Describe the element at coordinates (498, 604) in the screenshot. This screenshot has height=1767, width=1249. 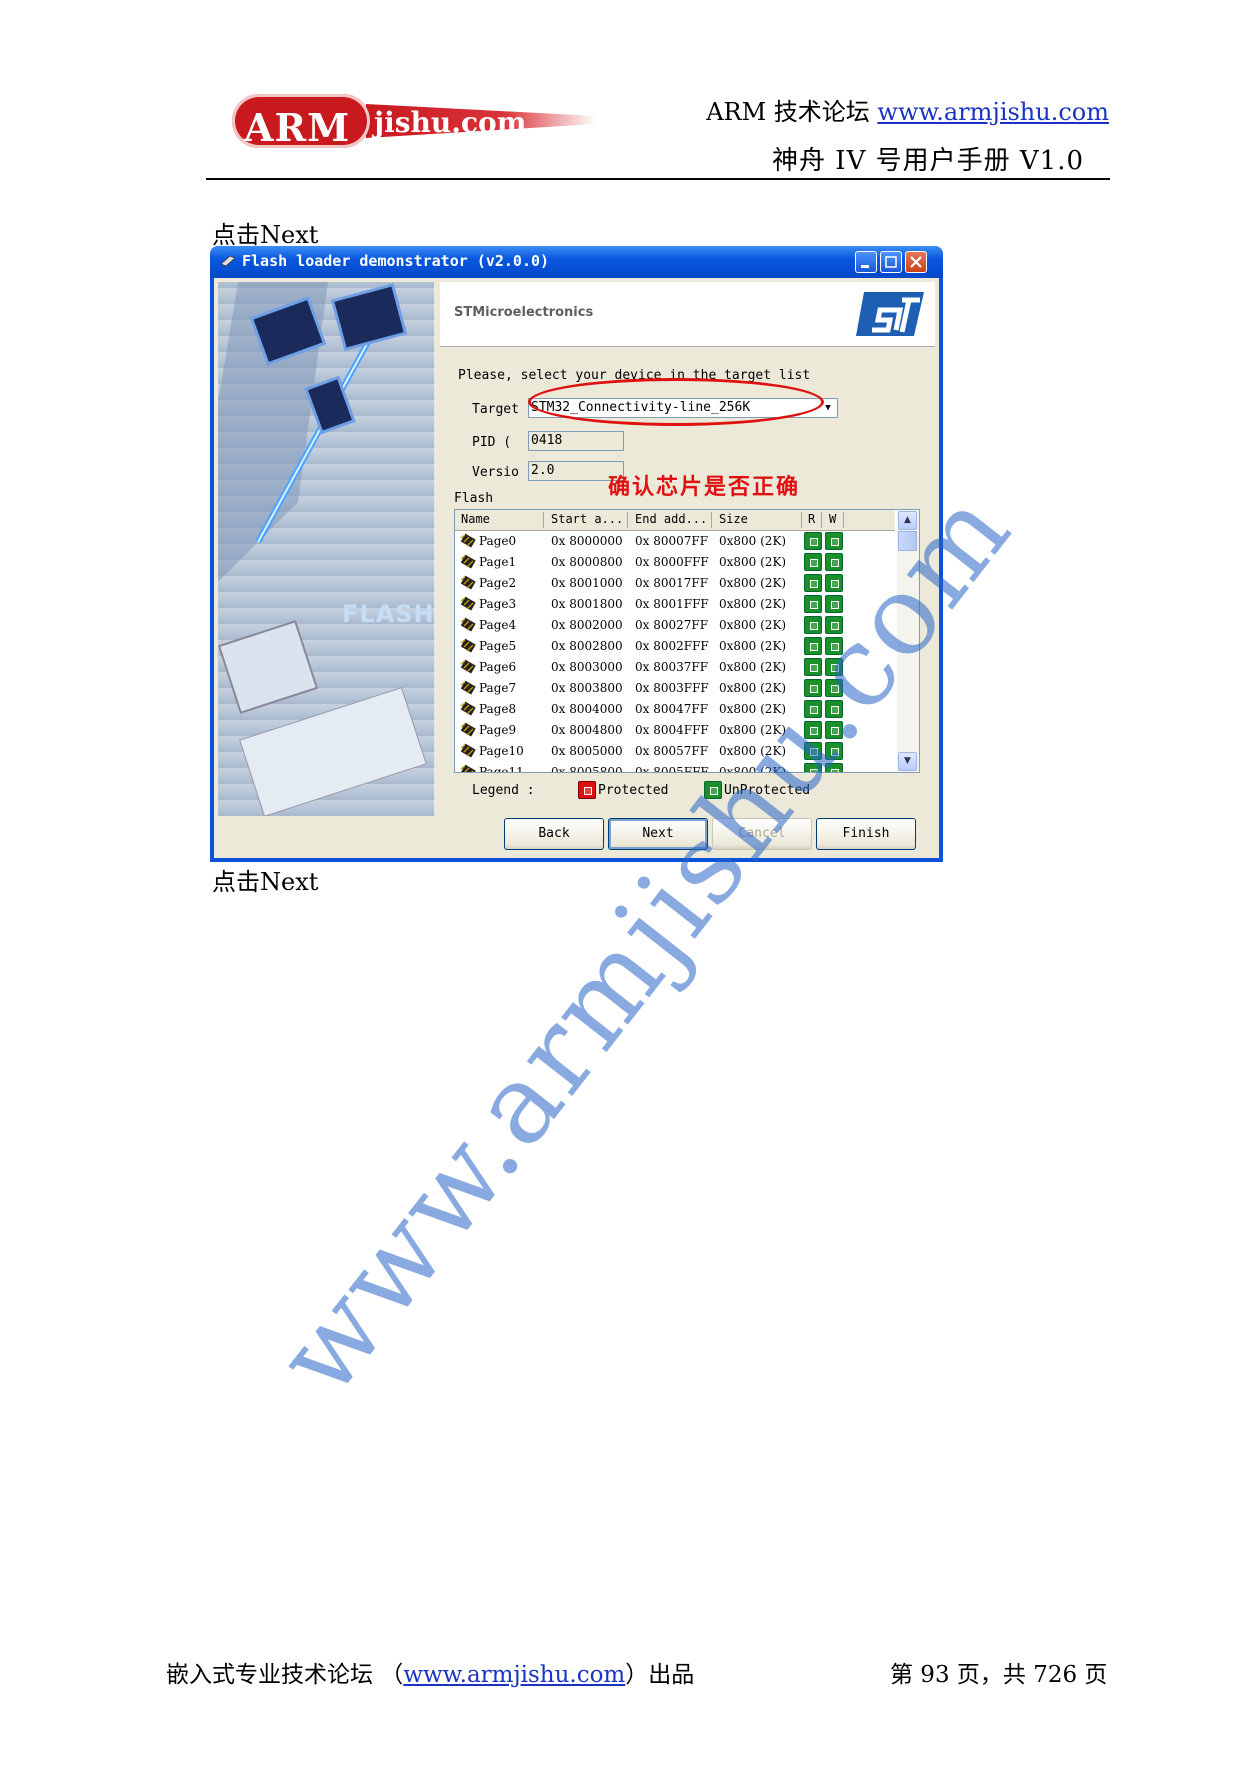
I see `cell-name: Page3` at that location.